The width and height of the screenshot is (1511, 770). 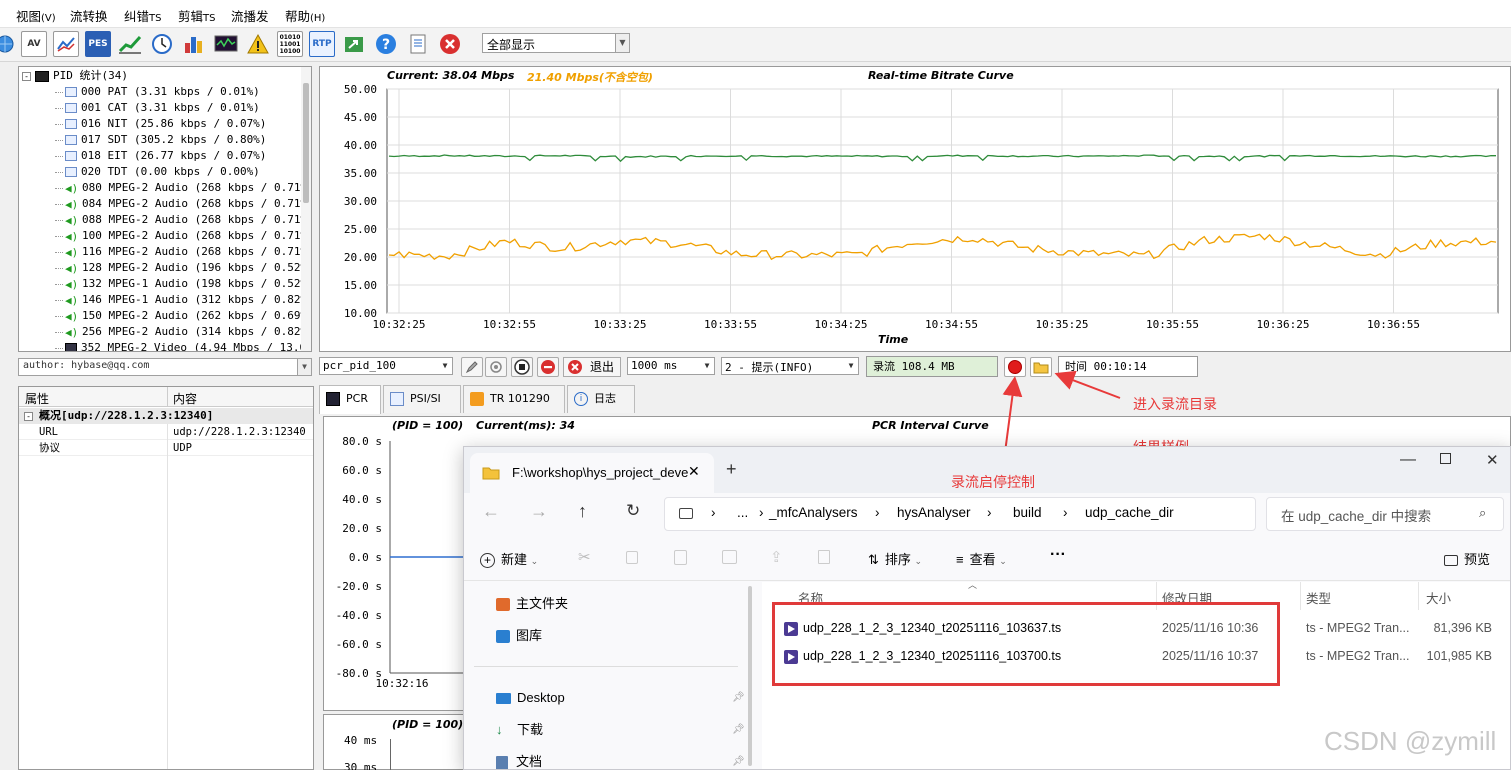 What do you see at coordinates (160, 156) in the screenshot?
I see `tree-item: 018 EIT (26.77 kbps / 0.07%)` at bounding box center [160, 156].